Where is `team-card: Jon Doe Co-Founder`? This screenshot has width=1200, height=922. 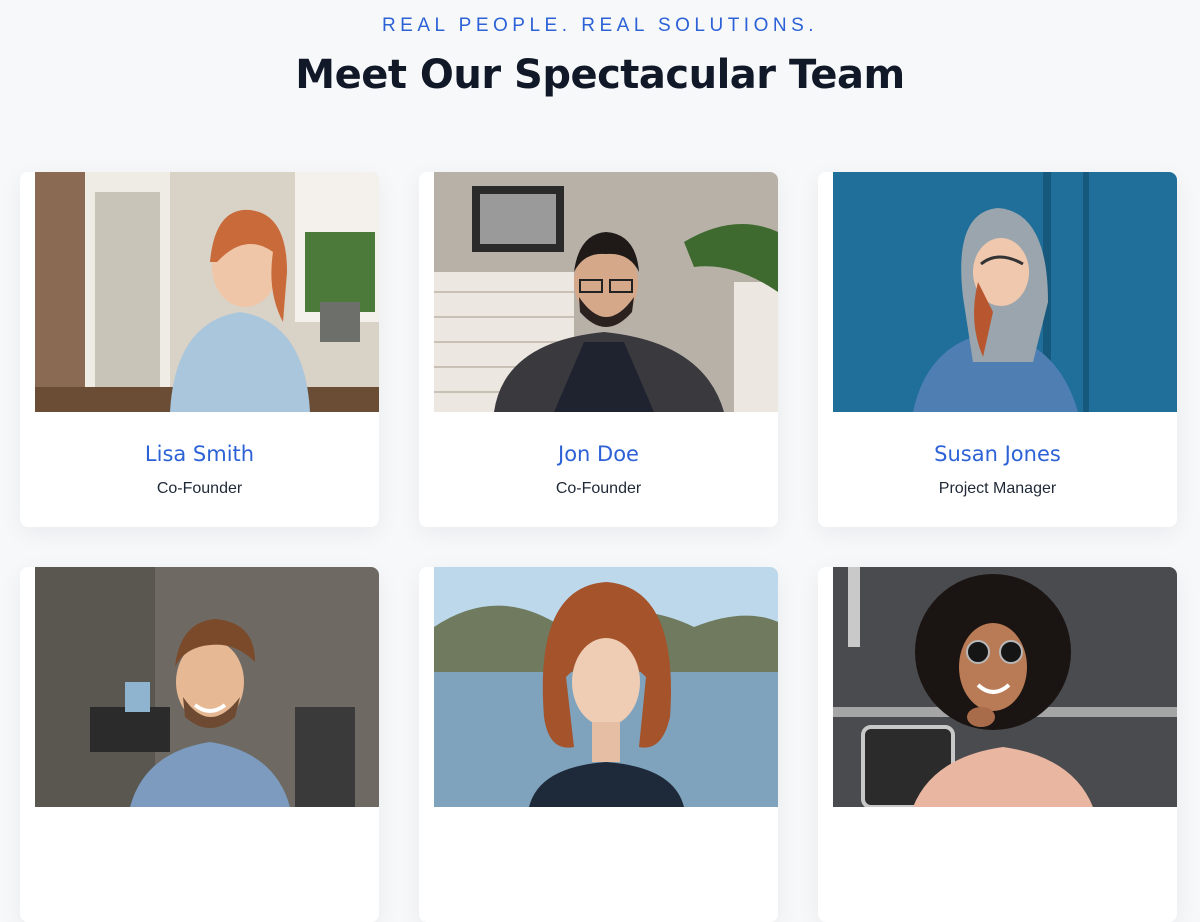
team-card: Jon Doe Co-Founder is located at coordinates (598, 349).